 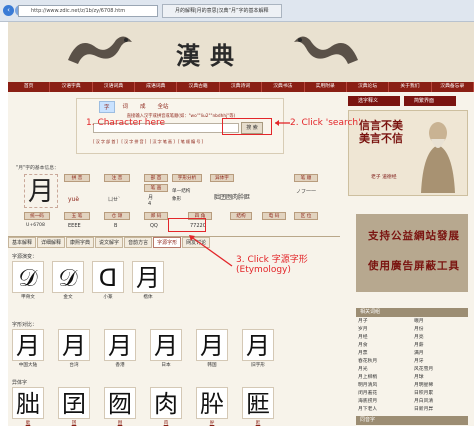 I want to click on related-word: 满月, so click(x=440, y=354).